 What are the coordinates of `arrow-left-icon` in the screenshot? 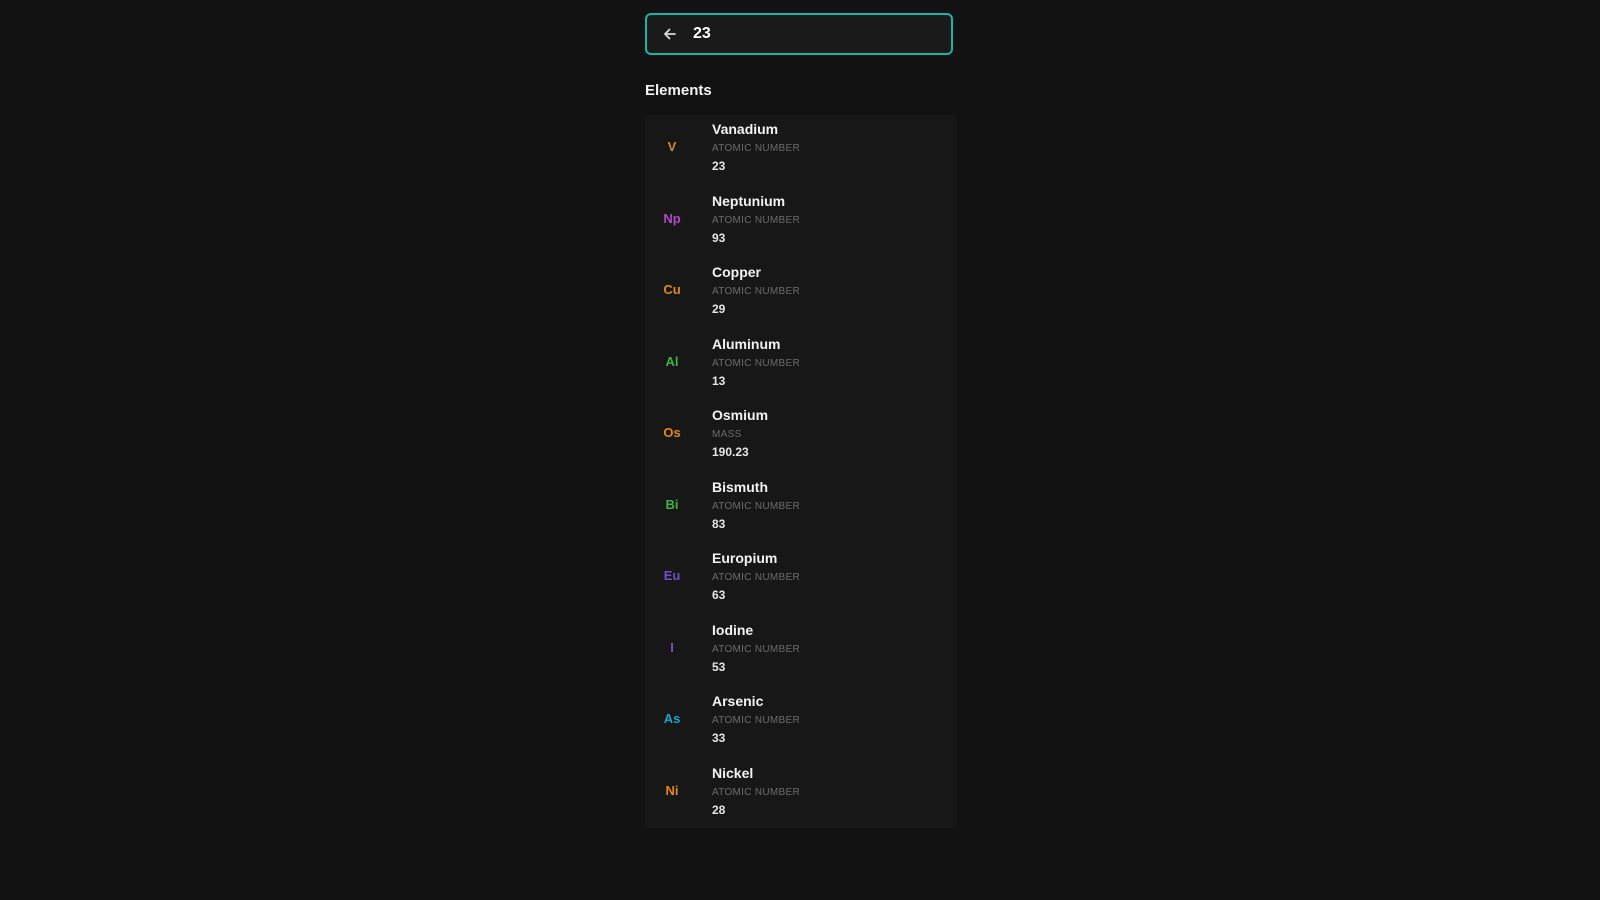 It's located at (670, 34).